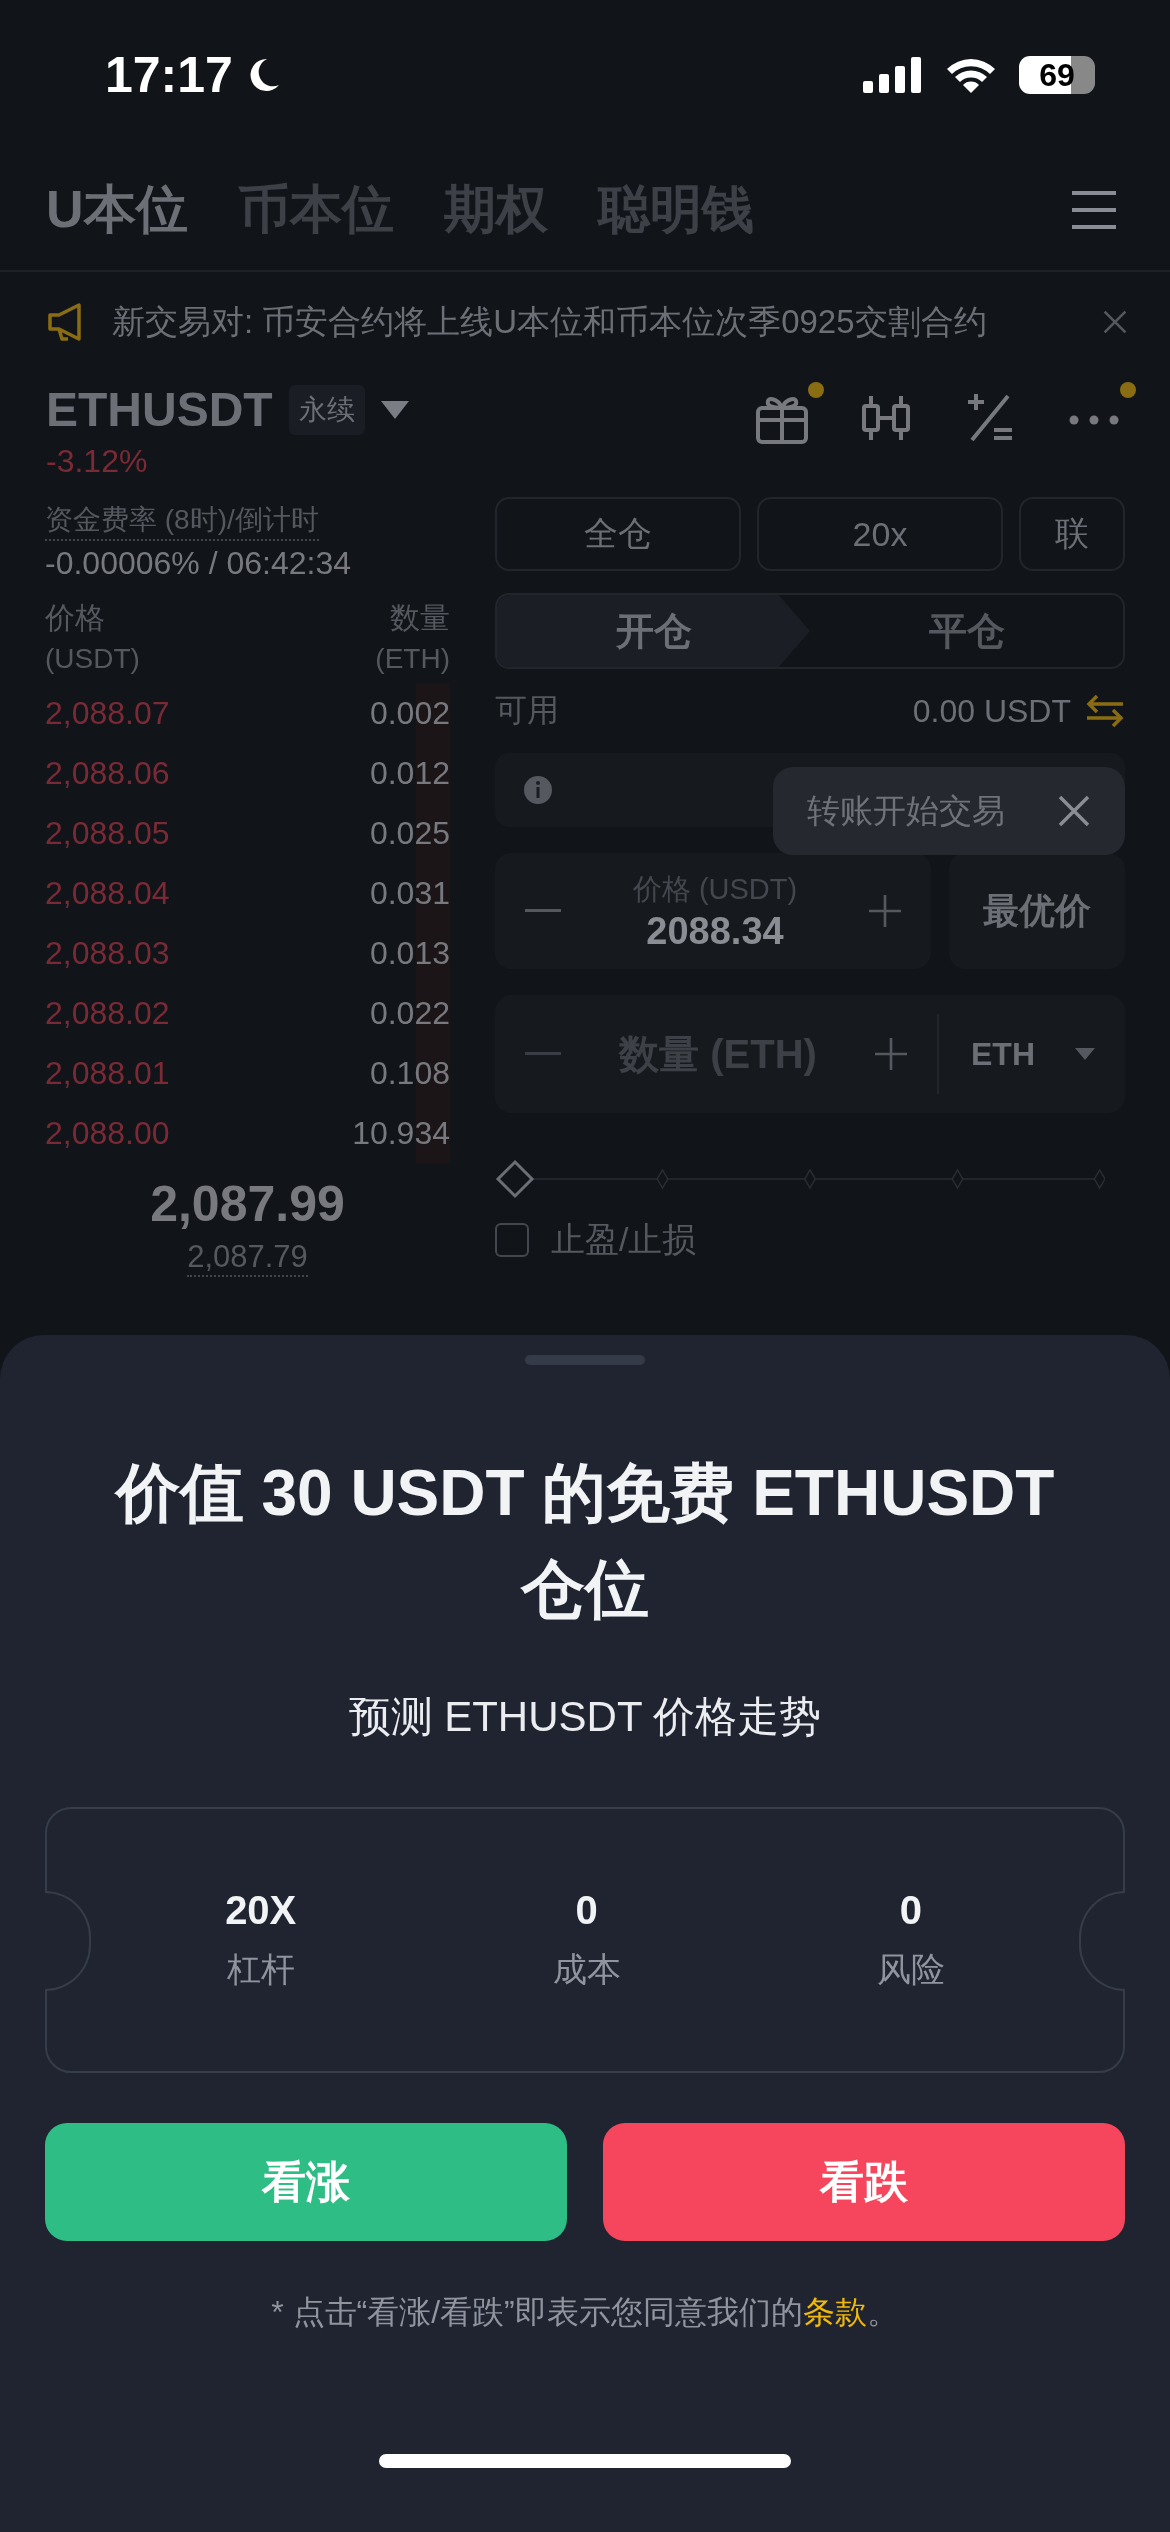  I want to click on margin-button: 全仓, so click(618, 534).